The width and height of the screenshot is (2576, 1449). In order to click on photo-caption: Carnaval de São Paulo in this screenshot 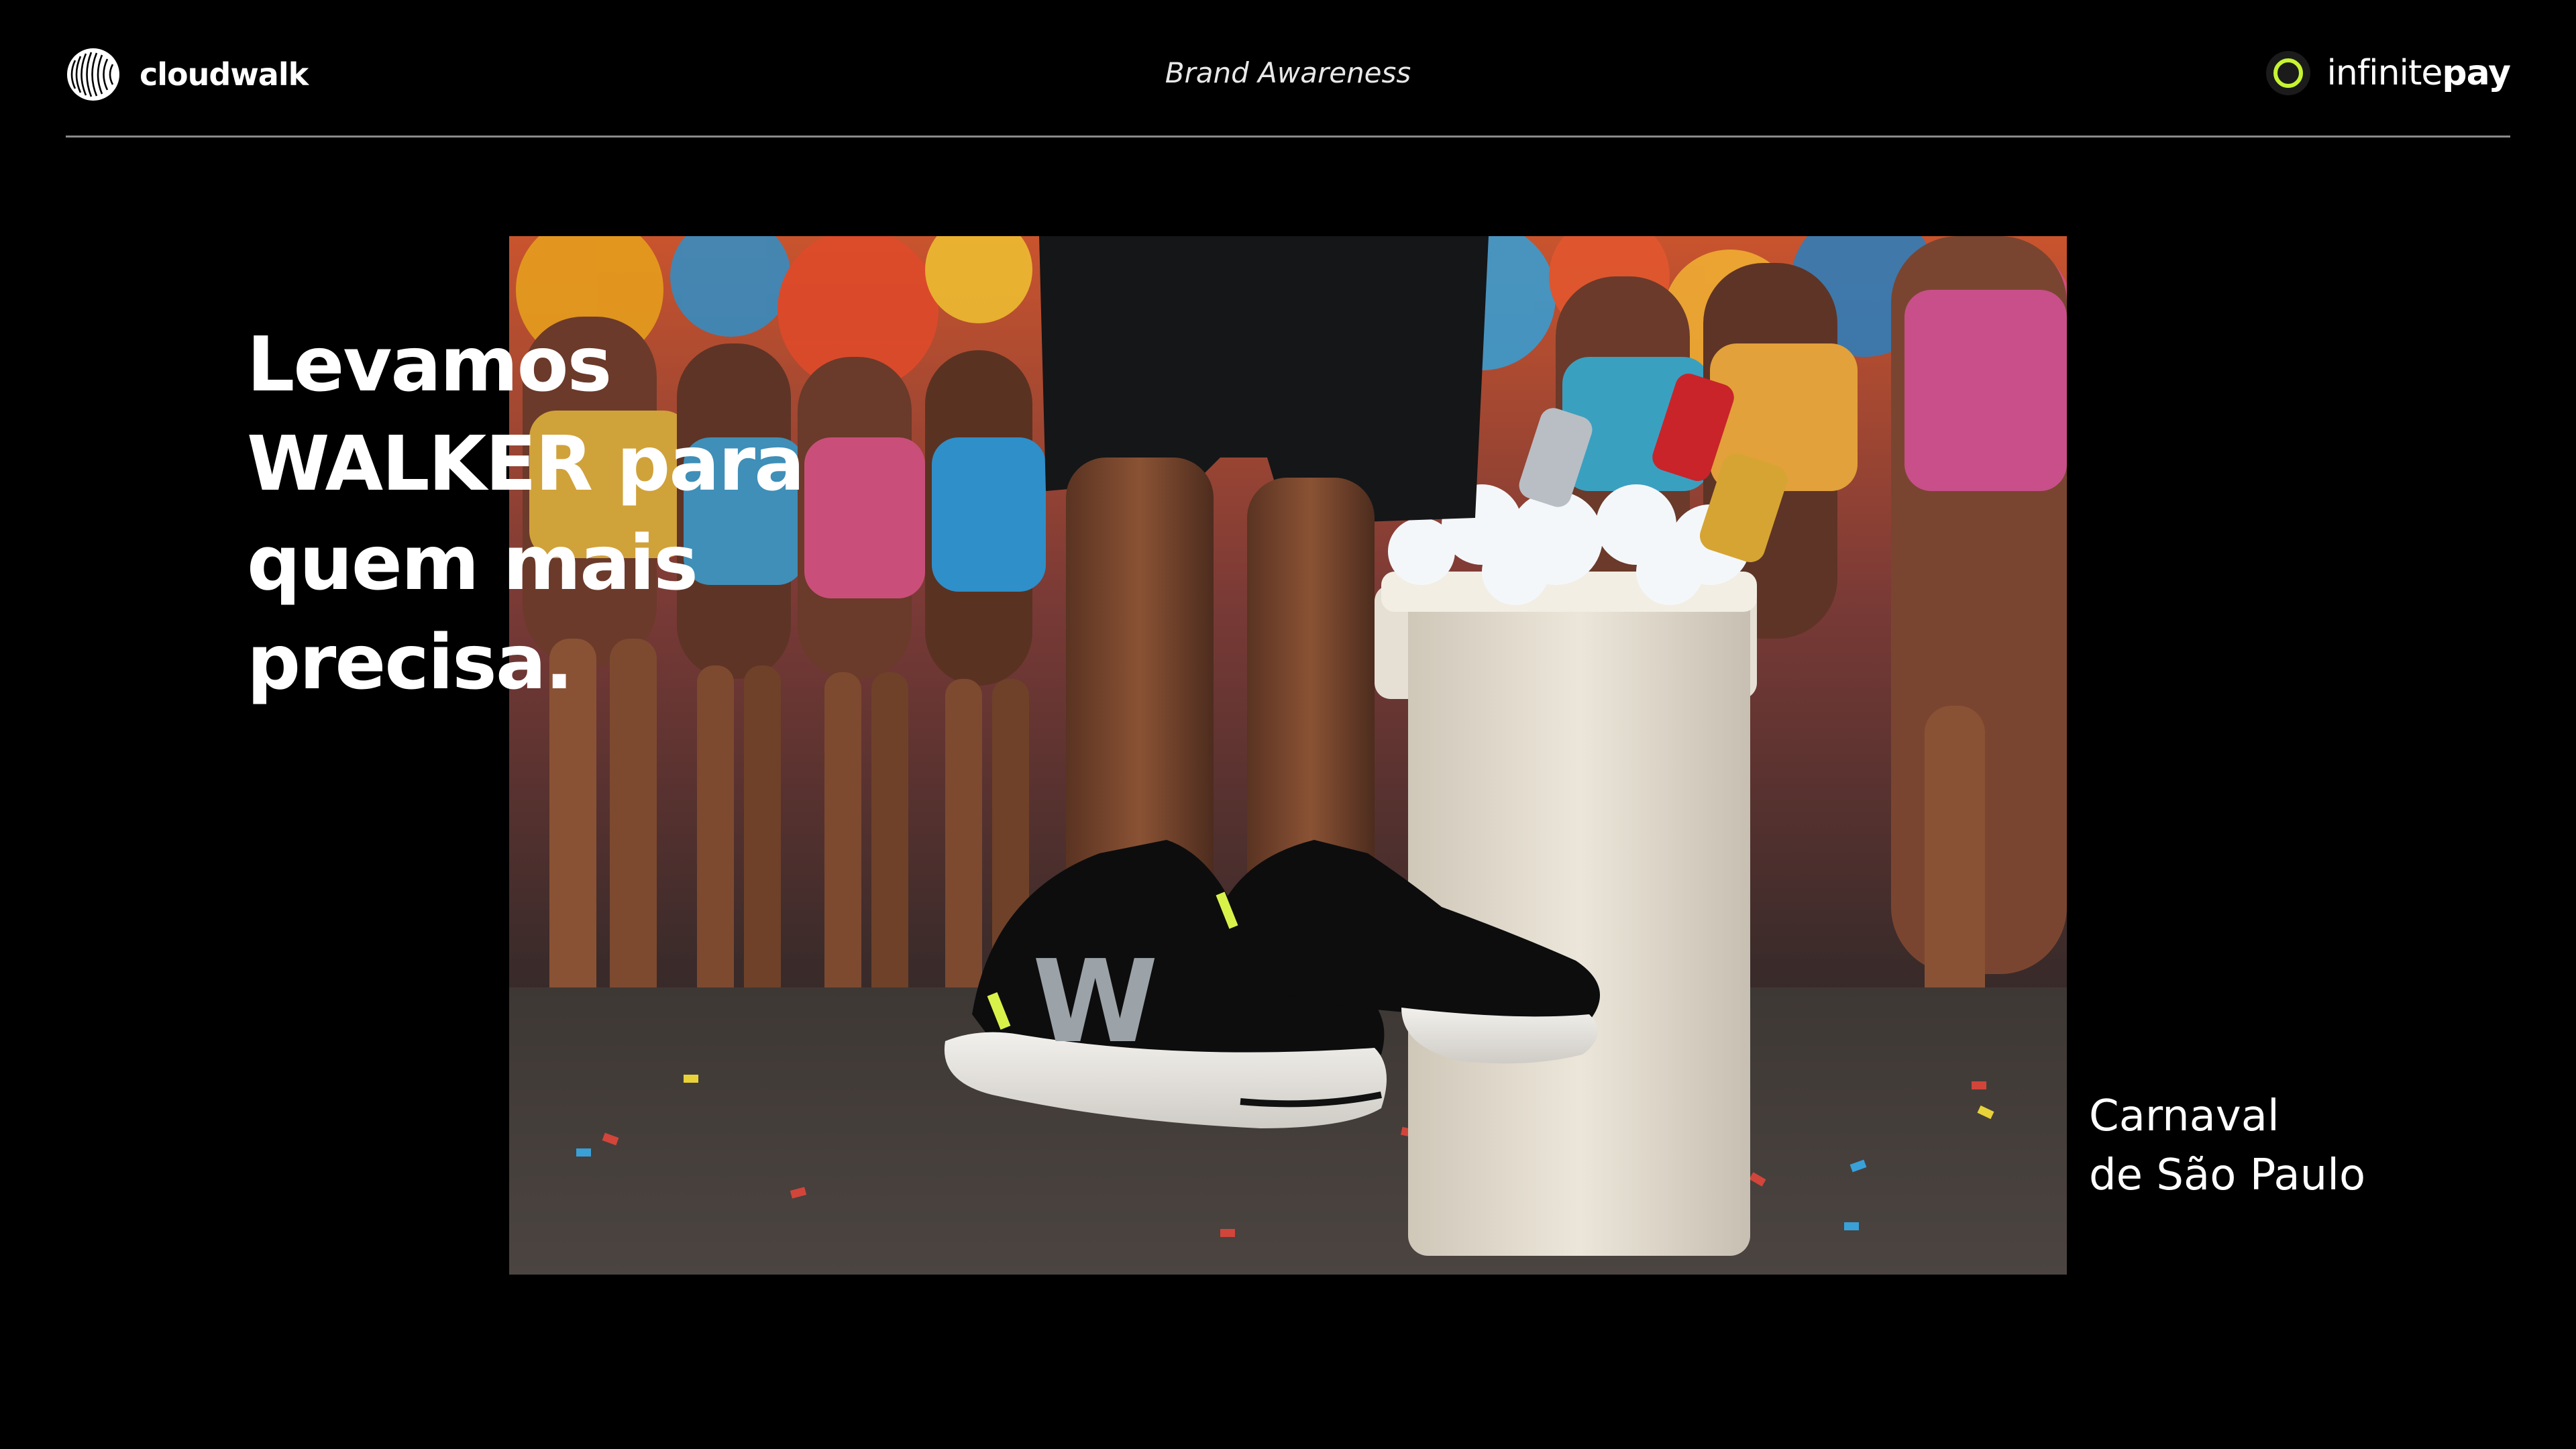, I will do `click(2227, 1146)`.